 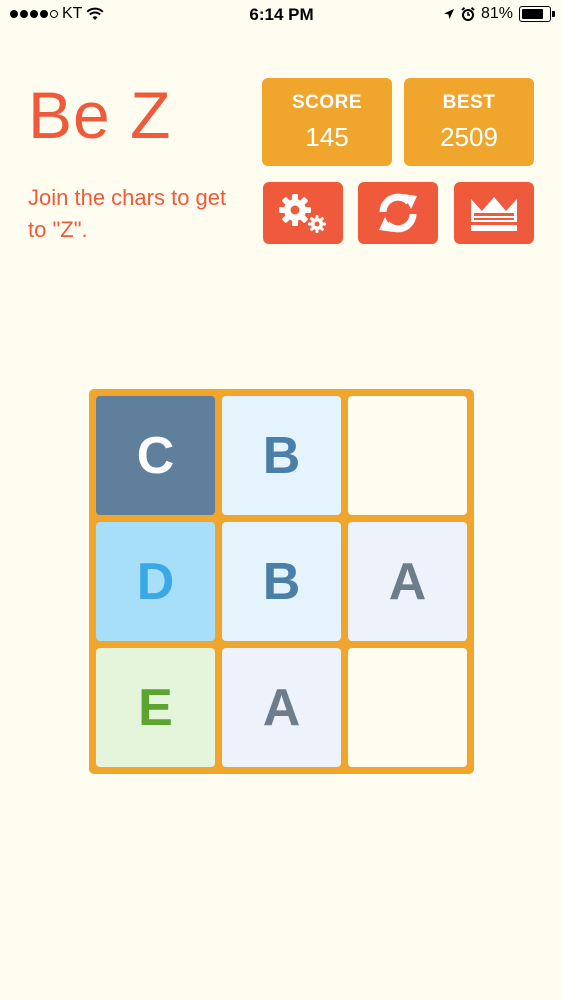 I want to click on score-value: 145, so click(x=327, y=137).